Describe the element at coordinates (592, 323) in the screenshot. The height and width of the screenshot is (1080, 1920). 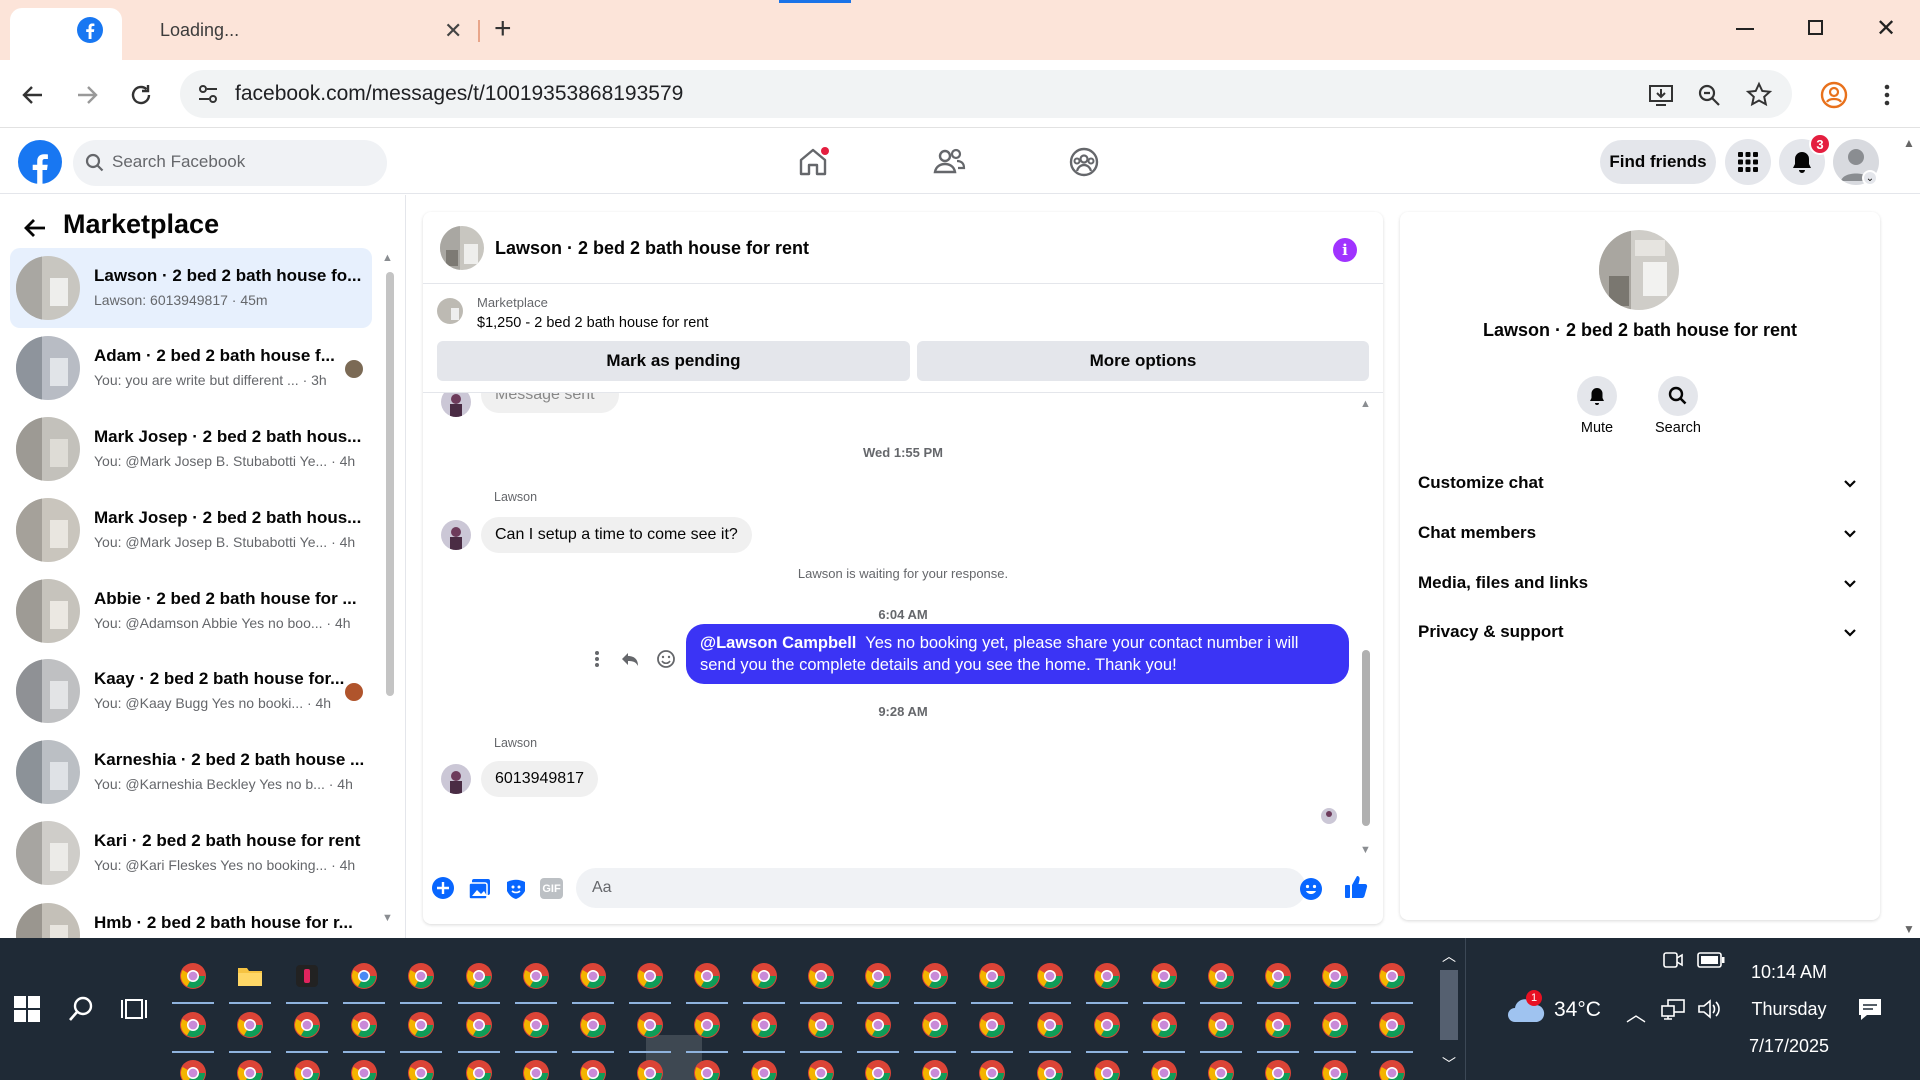
I see `listing-detail: $1,250 - 2 bed 2 bath house for rent` at that location.